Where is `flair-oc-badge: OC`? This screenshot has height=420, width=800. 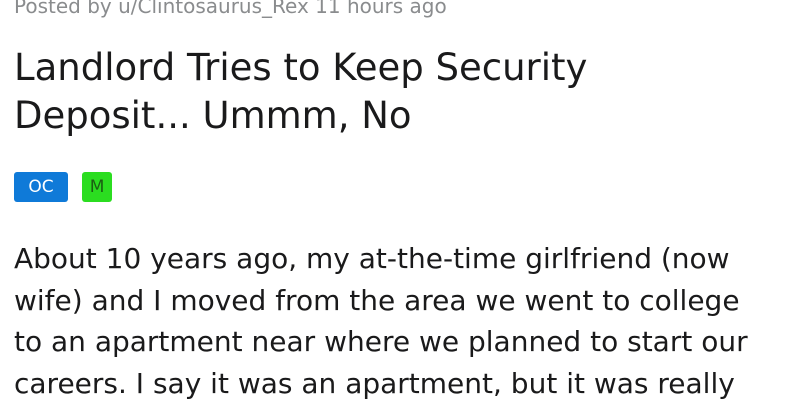
flair-oc-badge: OC is located at coordinates (41, 187).